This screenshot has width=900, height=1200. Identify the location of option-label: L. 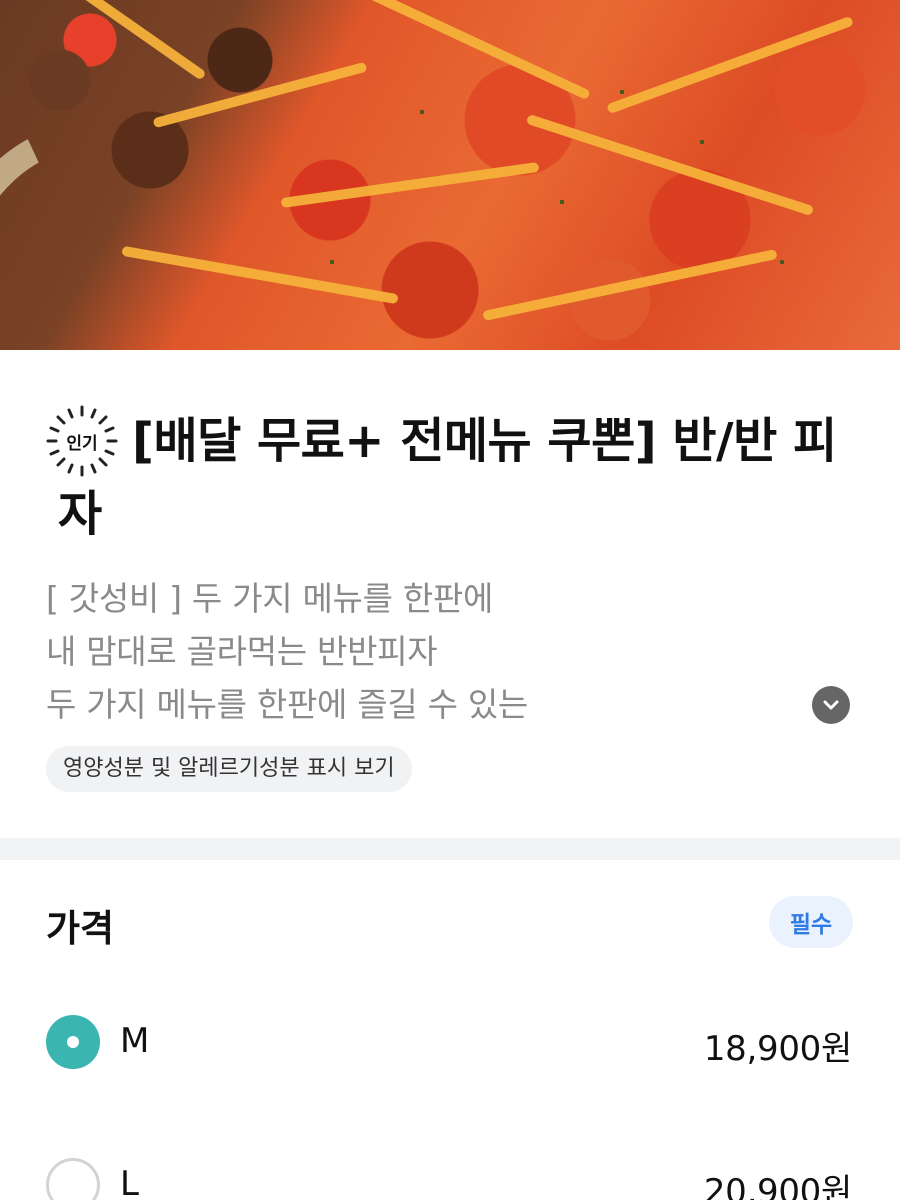
(129, 1182).